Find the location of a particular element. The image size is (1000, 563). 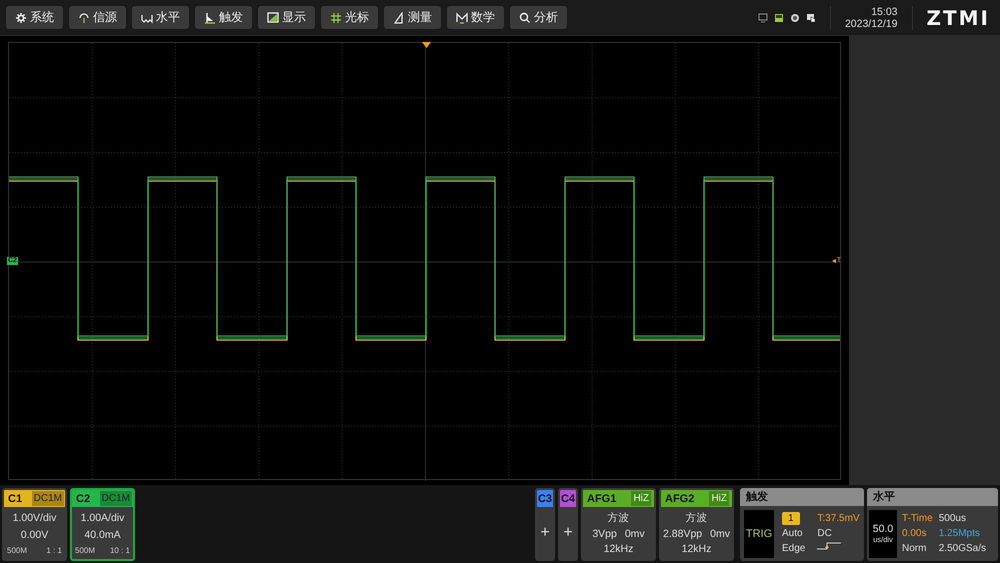

horizontal-delay: 0.00s is located at coordinates (915, 533).